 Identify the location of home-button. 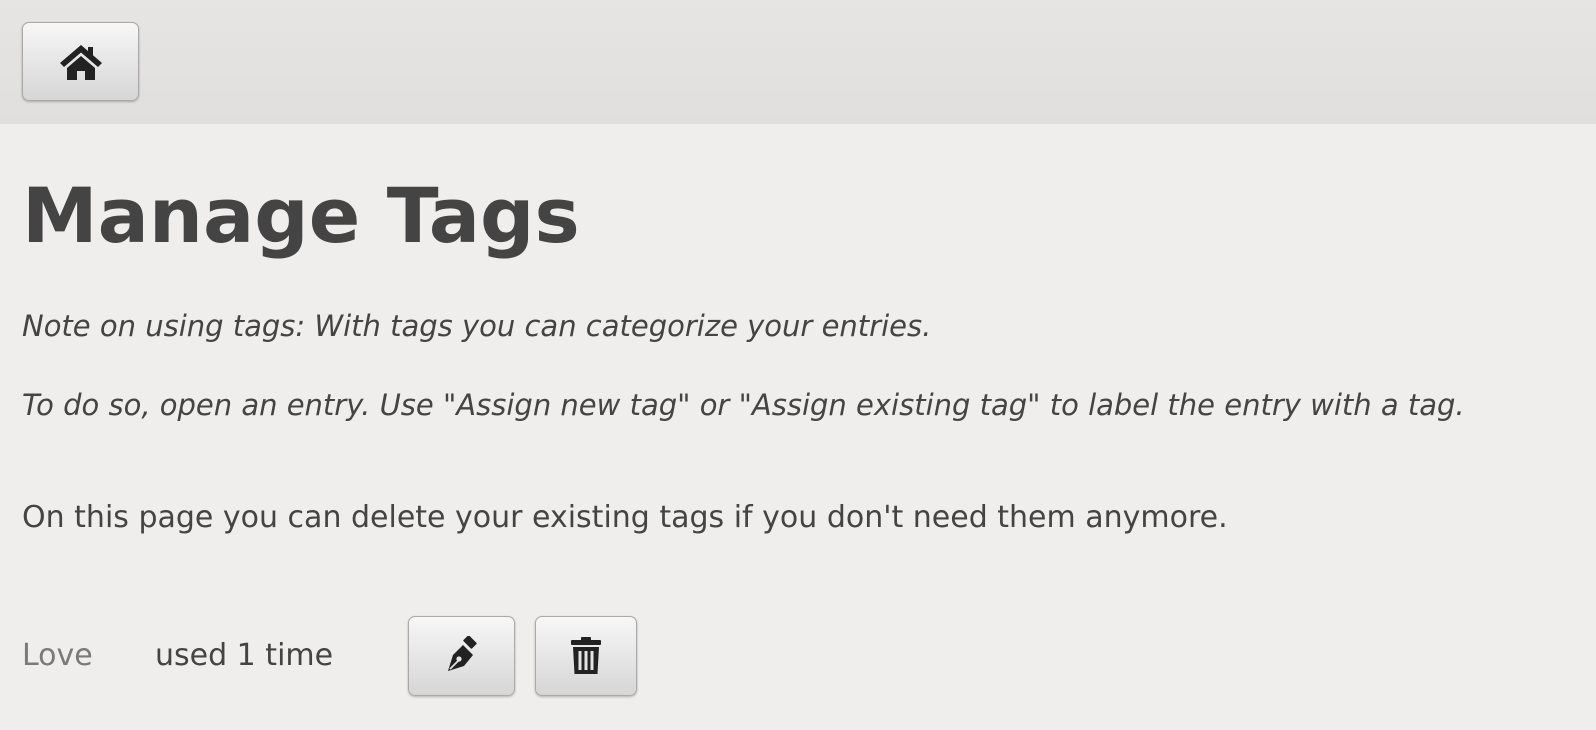
(80, 61).